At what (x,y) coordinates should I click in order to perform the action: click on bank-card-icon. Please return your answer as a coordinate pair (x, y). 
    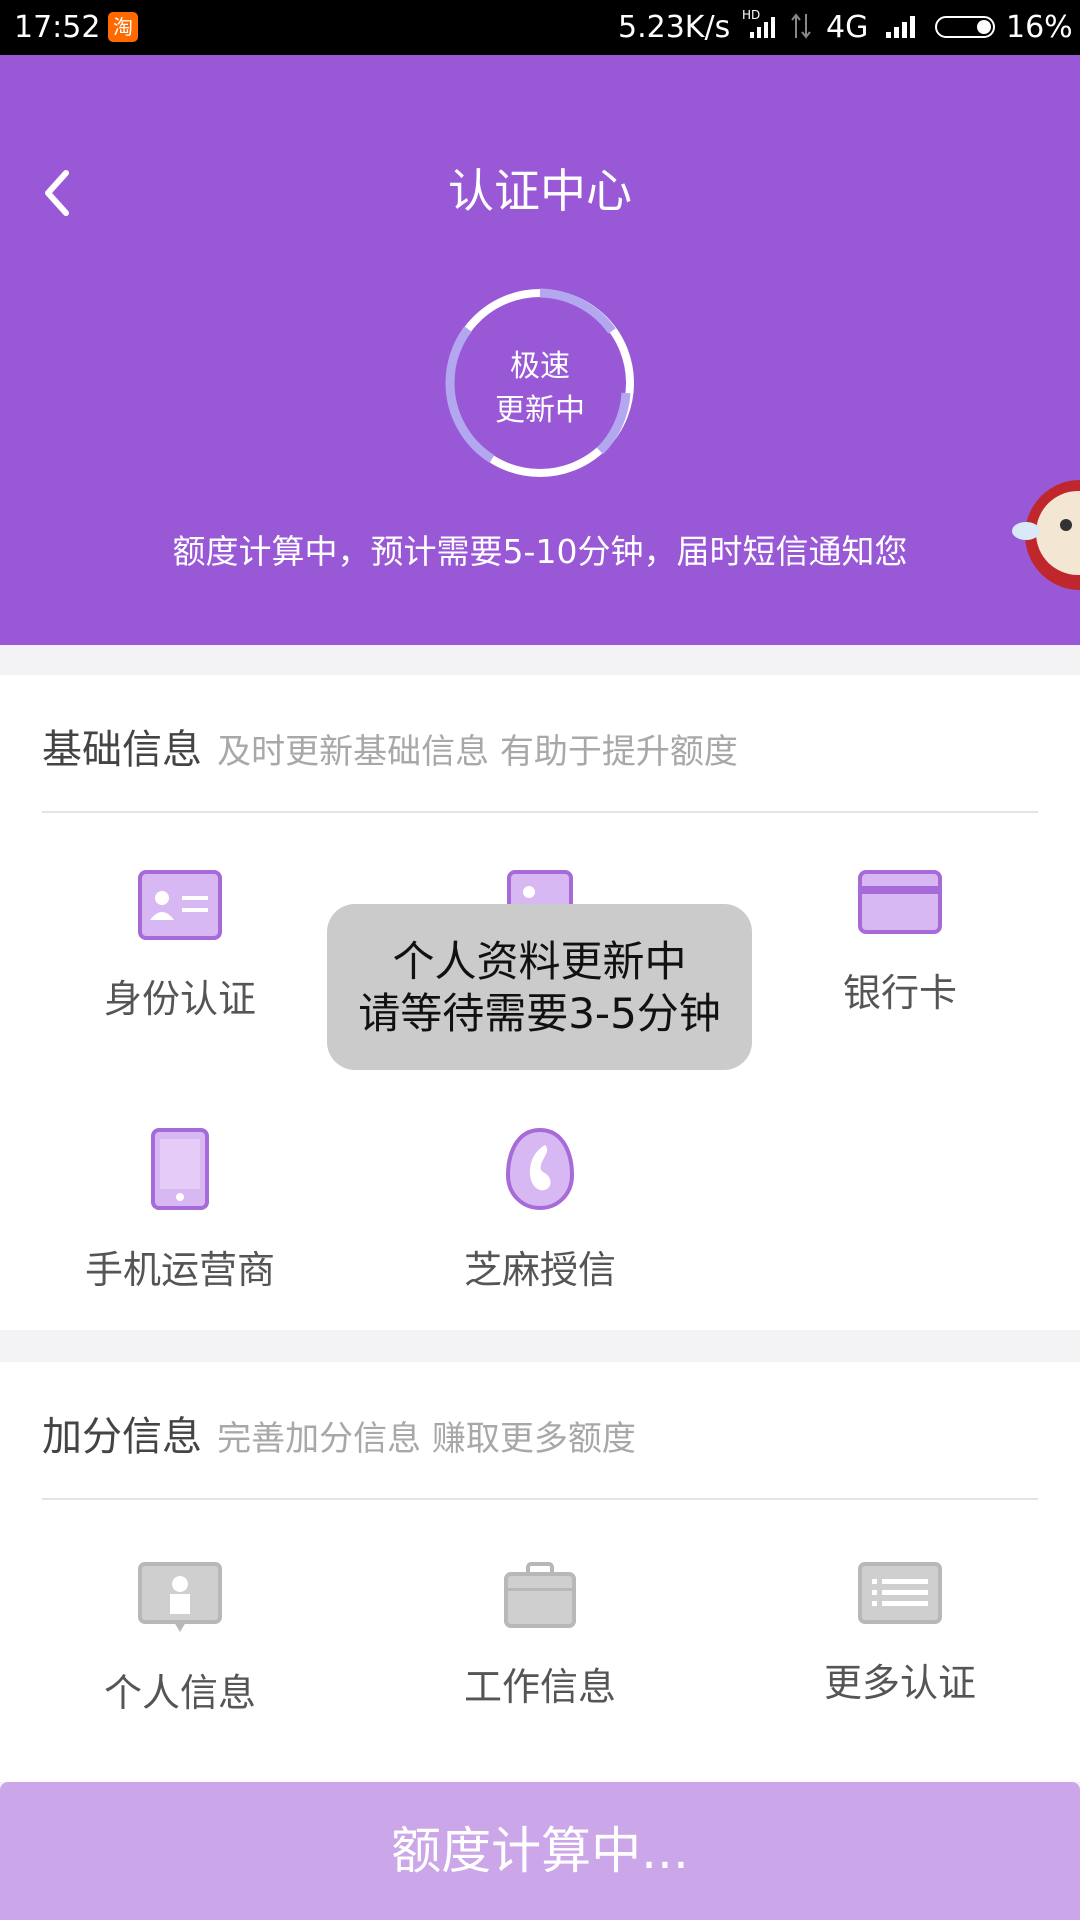
    Looking at the image, I should click on (900, 902).